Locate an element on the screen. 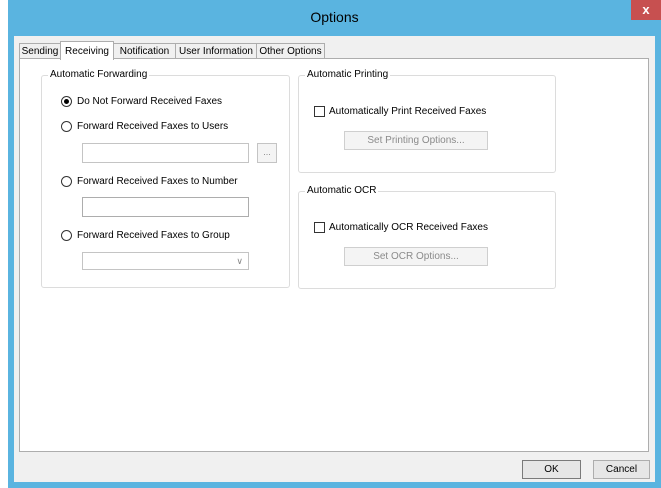  forward-number-field is located at coordinates (165, 207).